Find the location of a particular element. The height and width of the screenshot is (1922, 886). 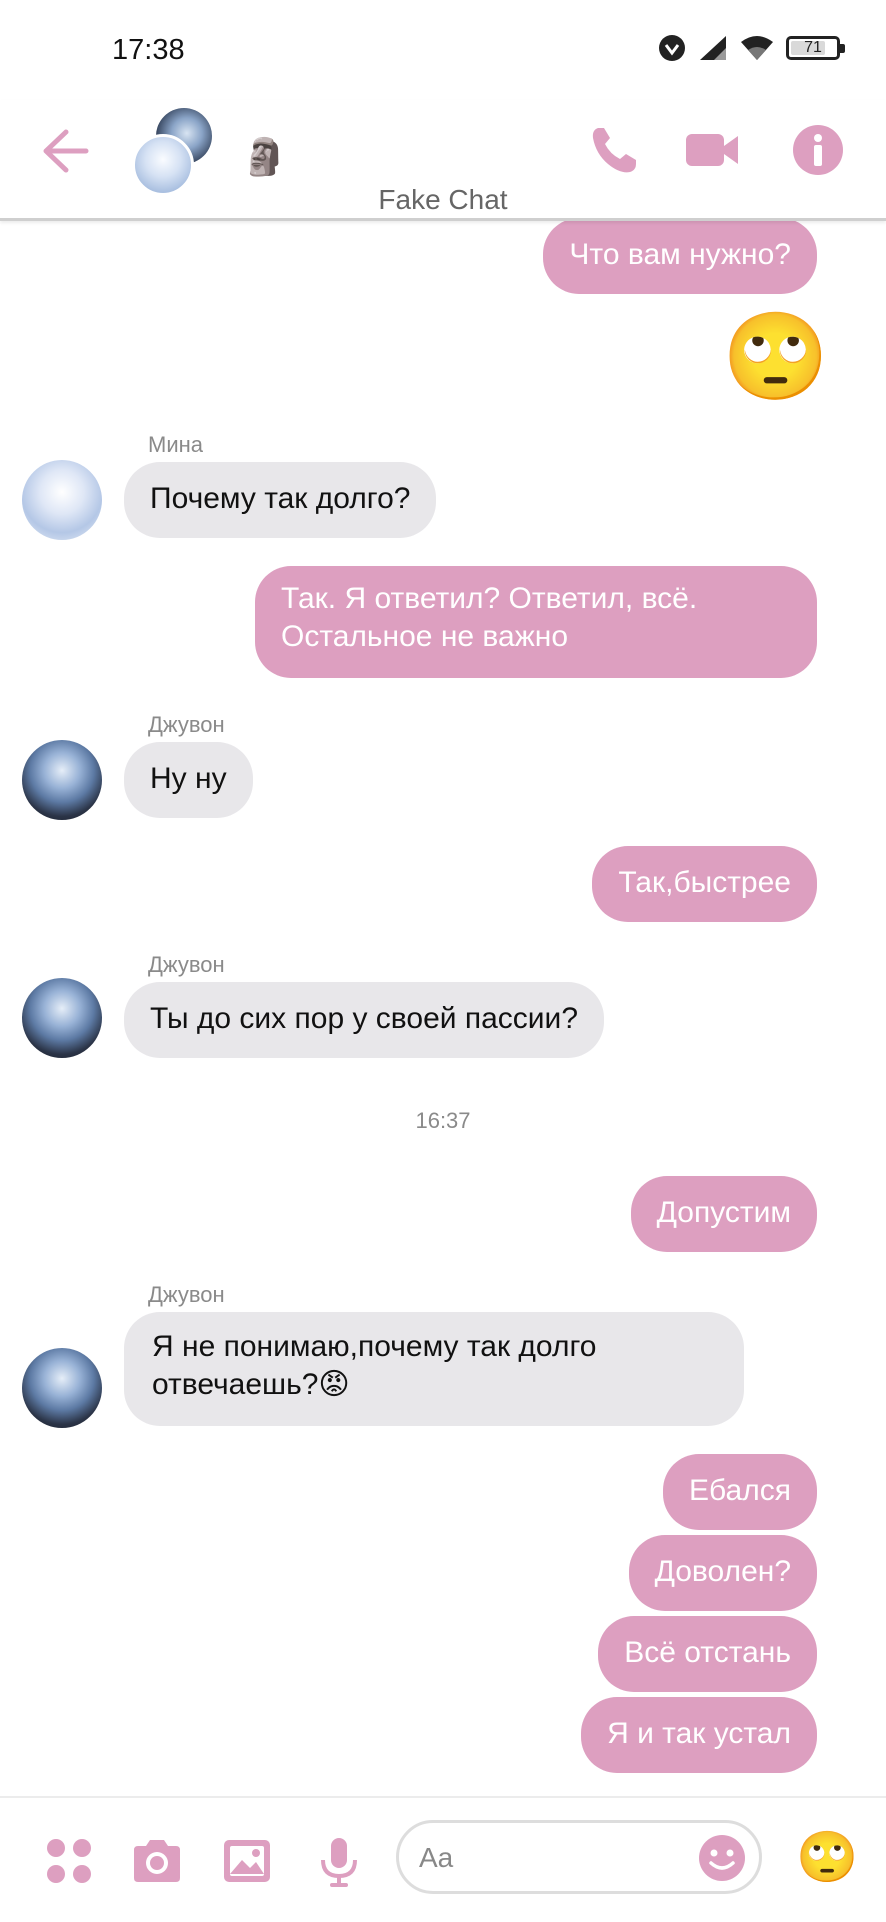

chat-header: 🗿 Fake Chat is located at coordinates (443, 160).